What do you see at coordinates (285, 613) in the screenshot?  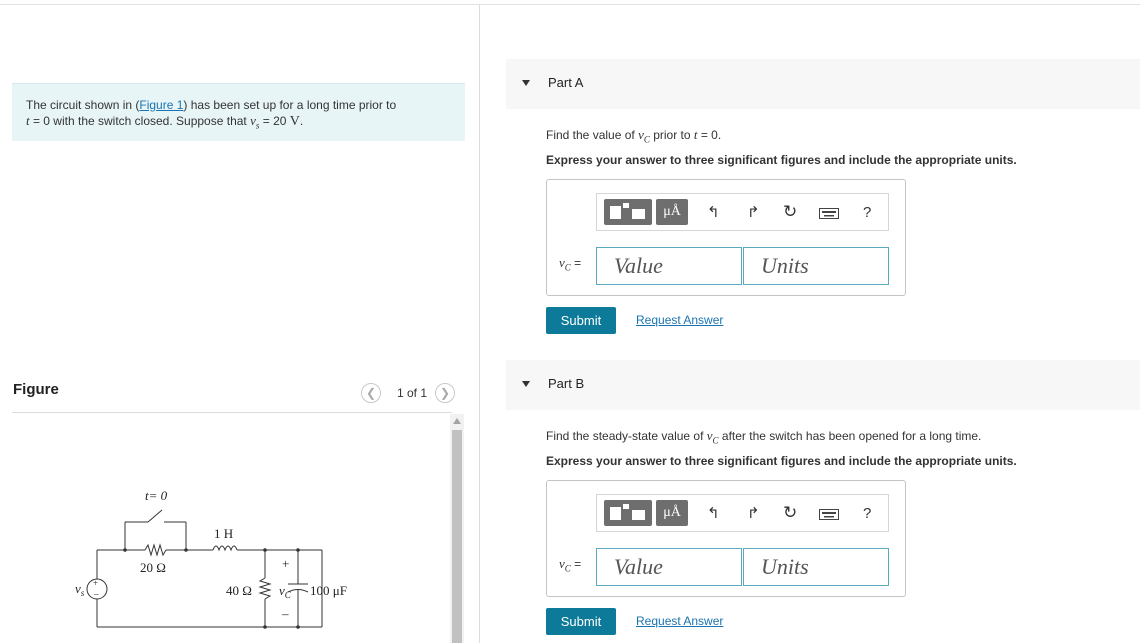 I see `vc-minus: –` at bounding box center [285, 613].